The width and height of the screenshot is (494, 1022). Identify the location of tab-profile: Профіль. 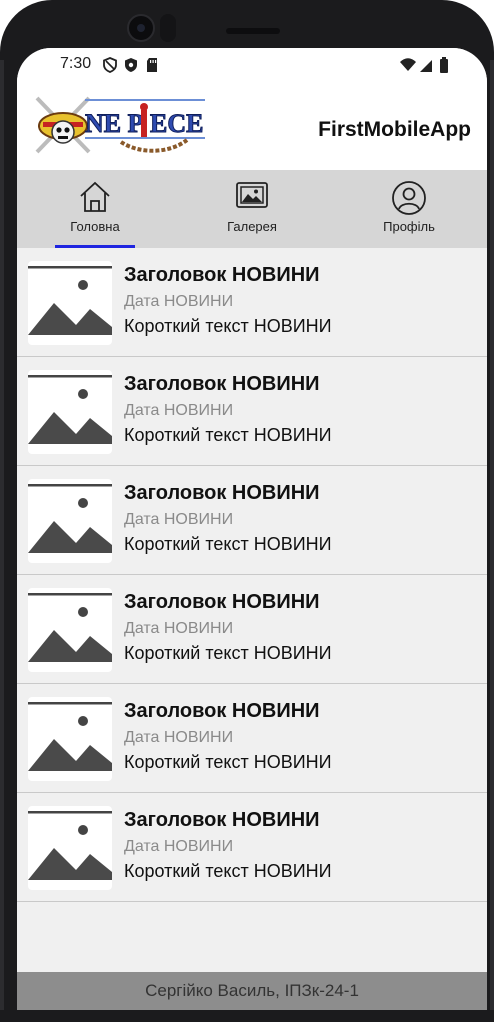
(409, 209).